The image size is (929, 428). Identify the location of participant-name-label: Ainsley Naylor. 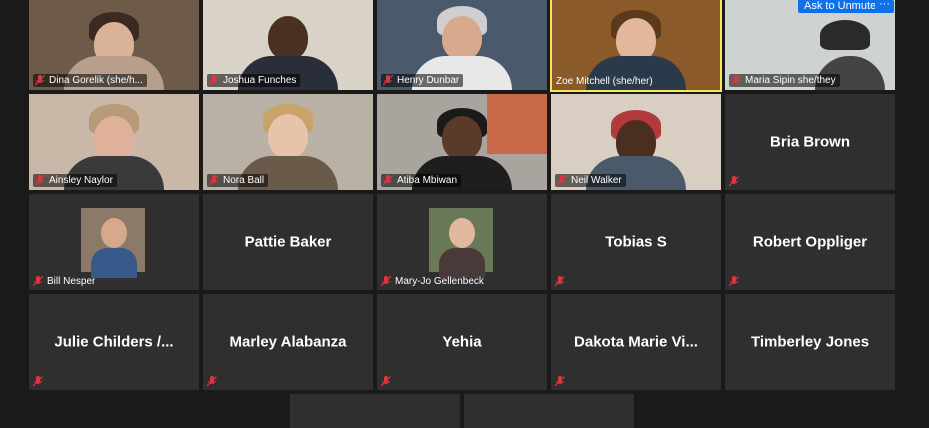
(75, 180).